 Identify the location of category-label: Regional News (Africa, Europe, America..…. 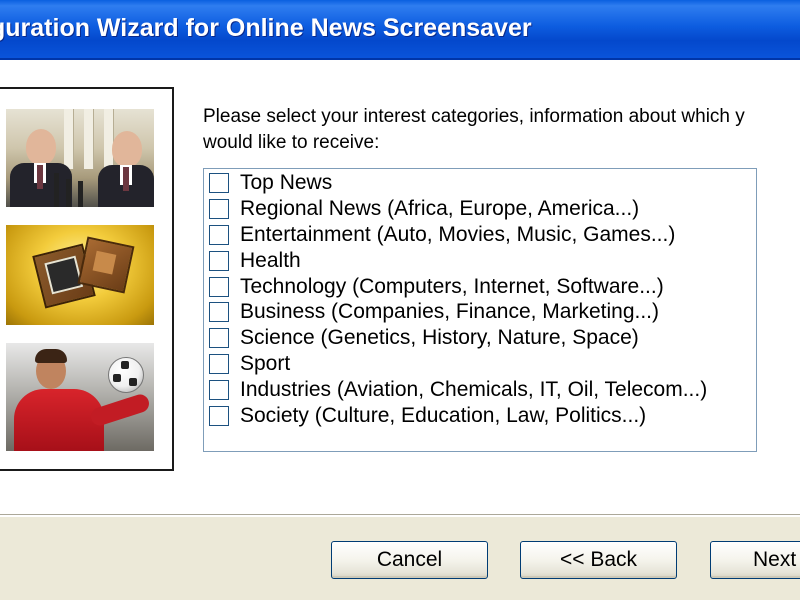
(440, 208).